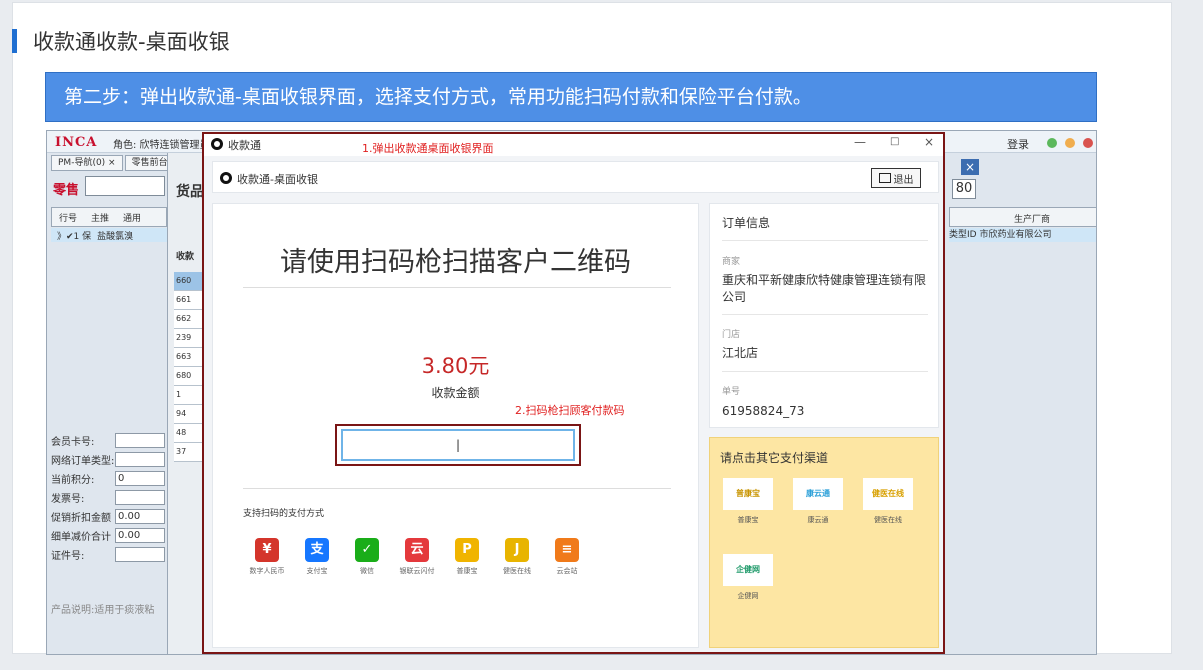 This screenshot has width=1203, height=670. I want to click on table-row: 类型ID 市欣药业有限公司, so click(1022, 235).